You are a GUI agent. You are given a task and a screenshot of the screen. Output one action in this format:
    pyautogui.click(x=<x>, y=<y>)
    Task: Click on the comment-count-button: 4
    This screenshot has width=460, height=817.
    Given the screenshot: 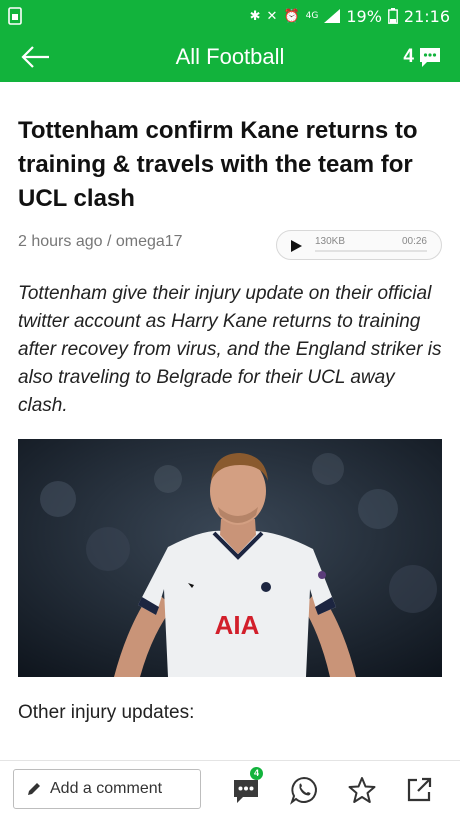 What is the action you would take?
    pyautogui.click(x=422, y=57)
    